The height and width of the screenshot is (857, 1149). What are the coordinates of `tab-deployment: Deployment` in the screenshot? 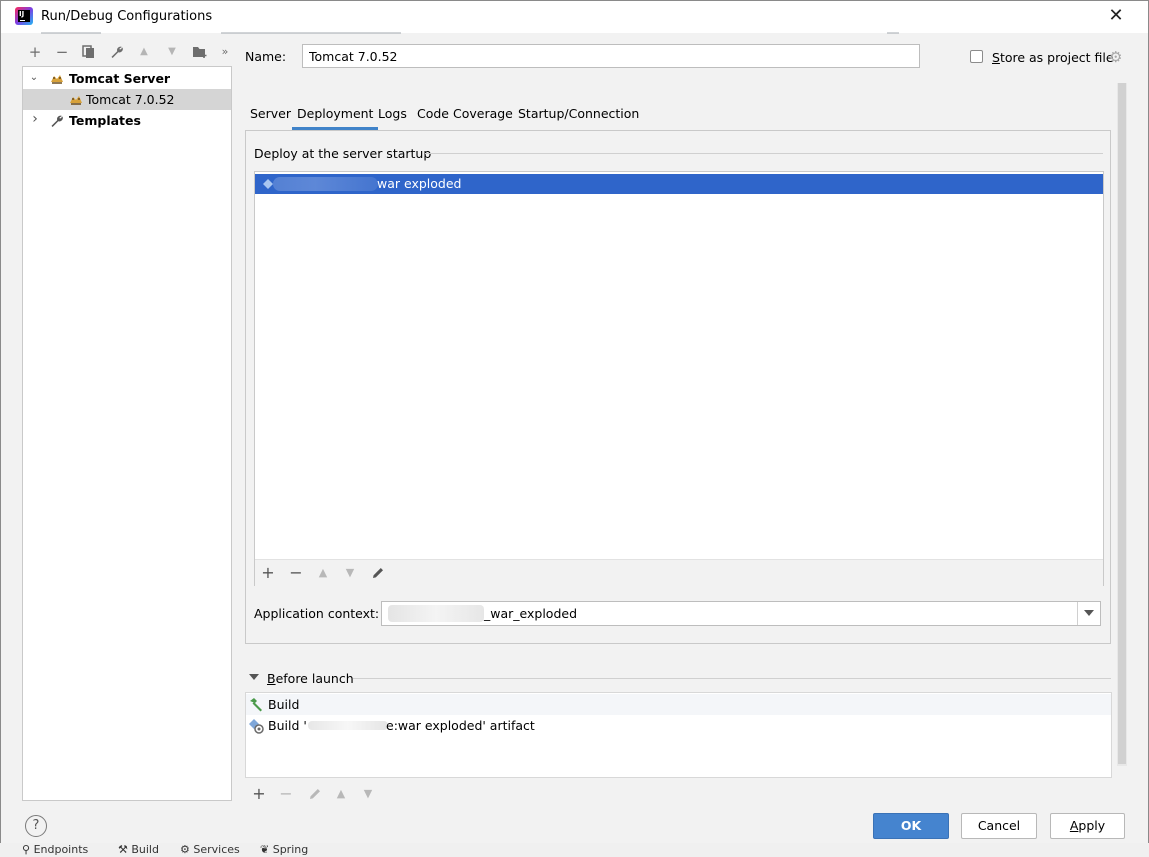 It's located at (335, 116).